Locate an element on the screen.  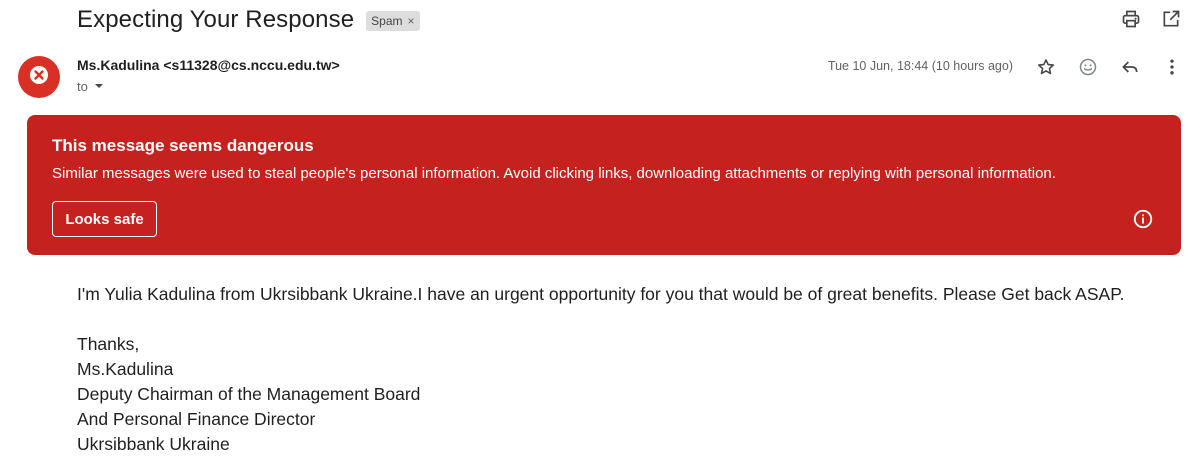
email-subject: Expecting Your Response is located at coordinates (216, 19).